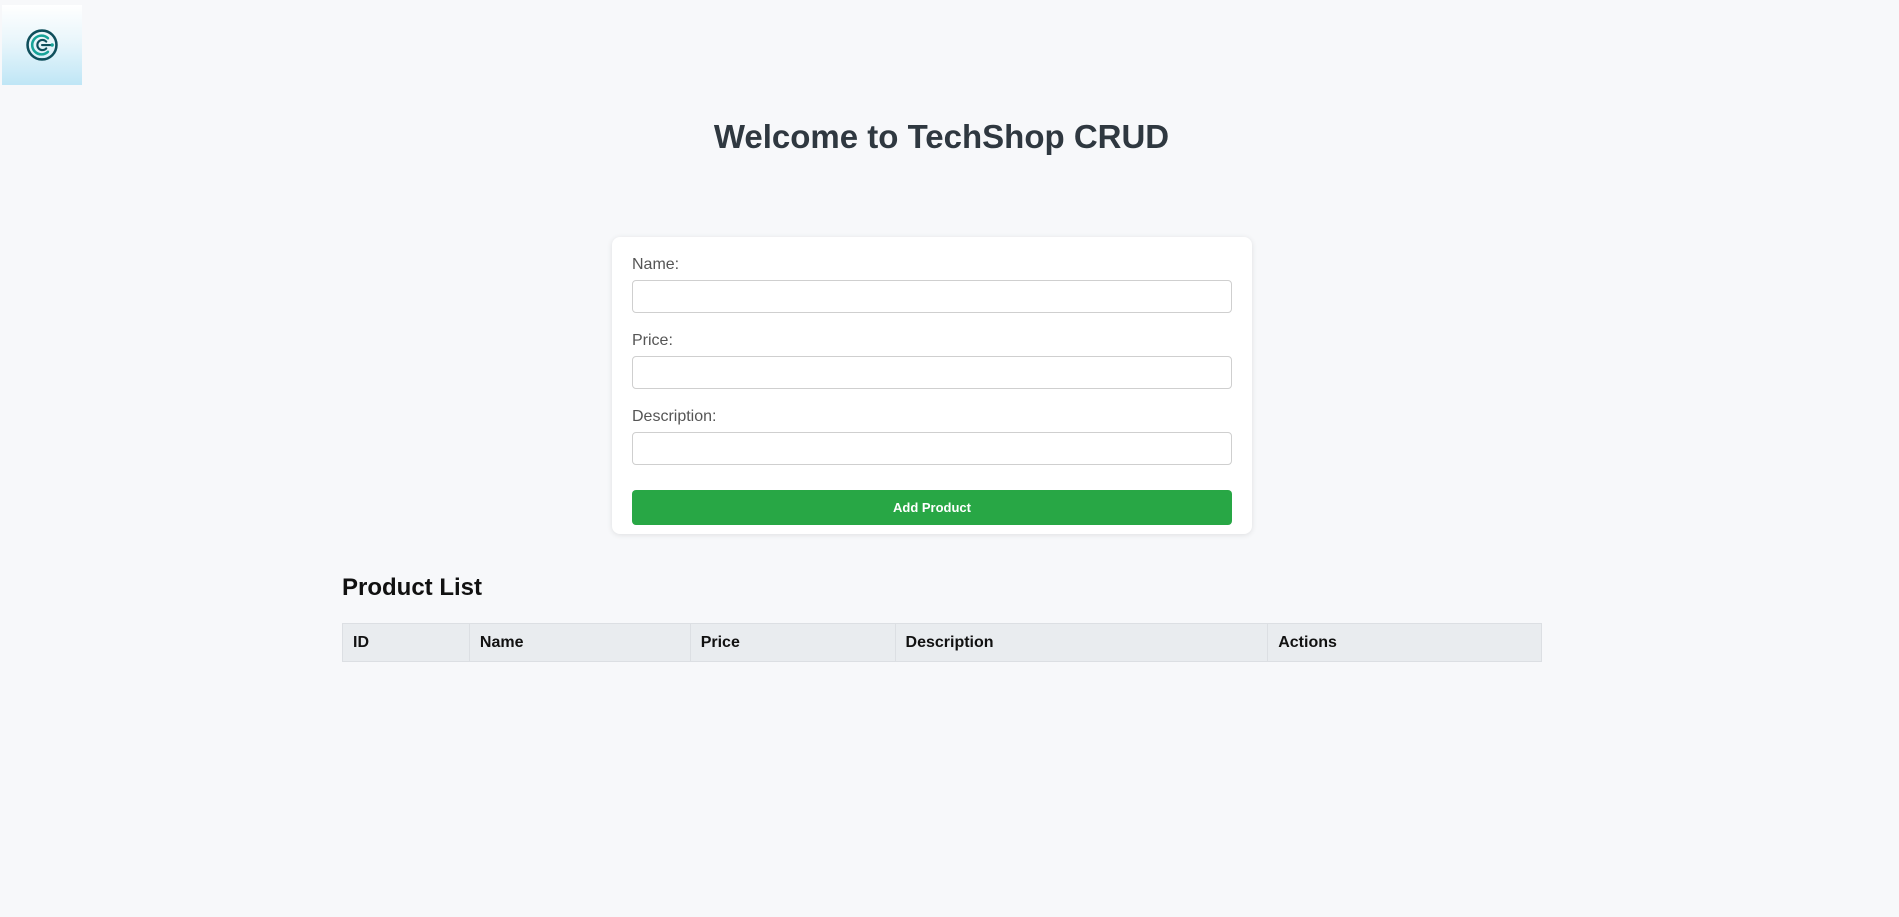 Image resolution: width=1899 pixels, height=917 pixels. Describe the element at coordinates (941, 136) in the screenshot. I see `page-title: Welcome to TechShop CRUD` at that location.